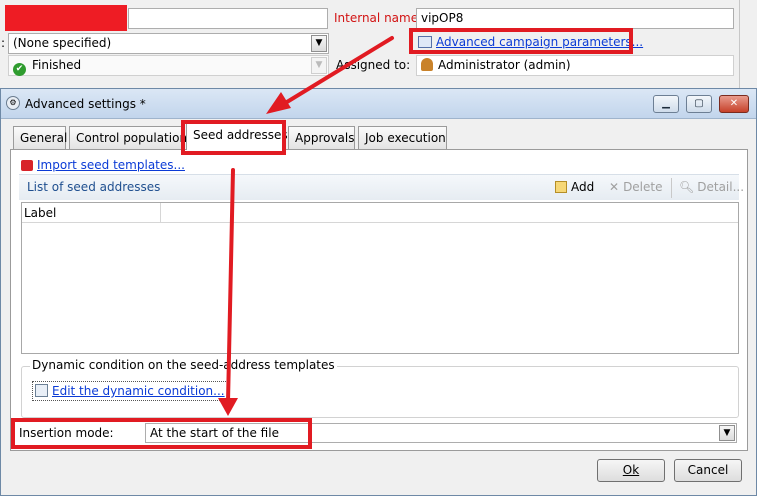  Describe the element at coordinates (373, 65) in the screenshot. I see `assigned-to-label: Assigned to:` at that location.